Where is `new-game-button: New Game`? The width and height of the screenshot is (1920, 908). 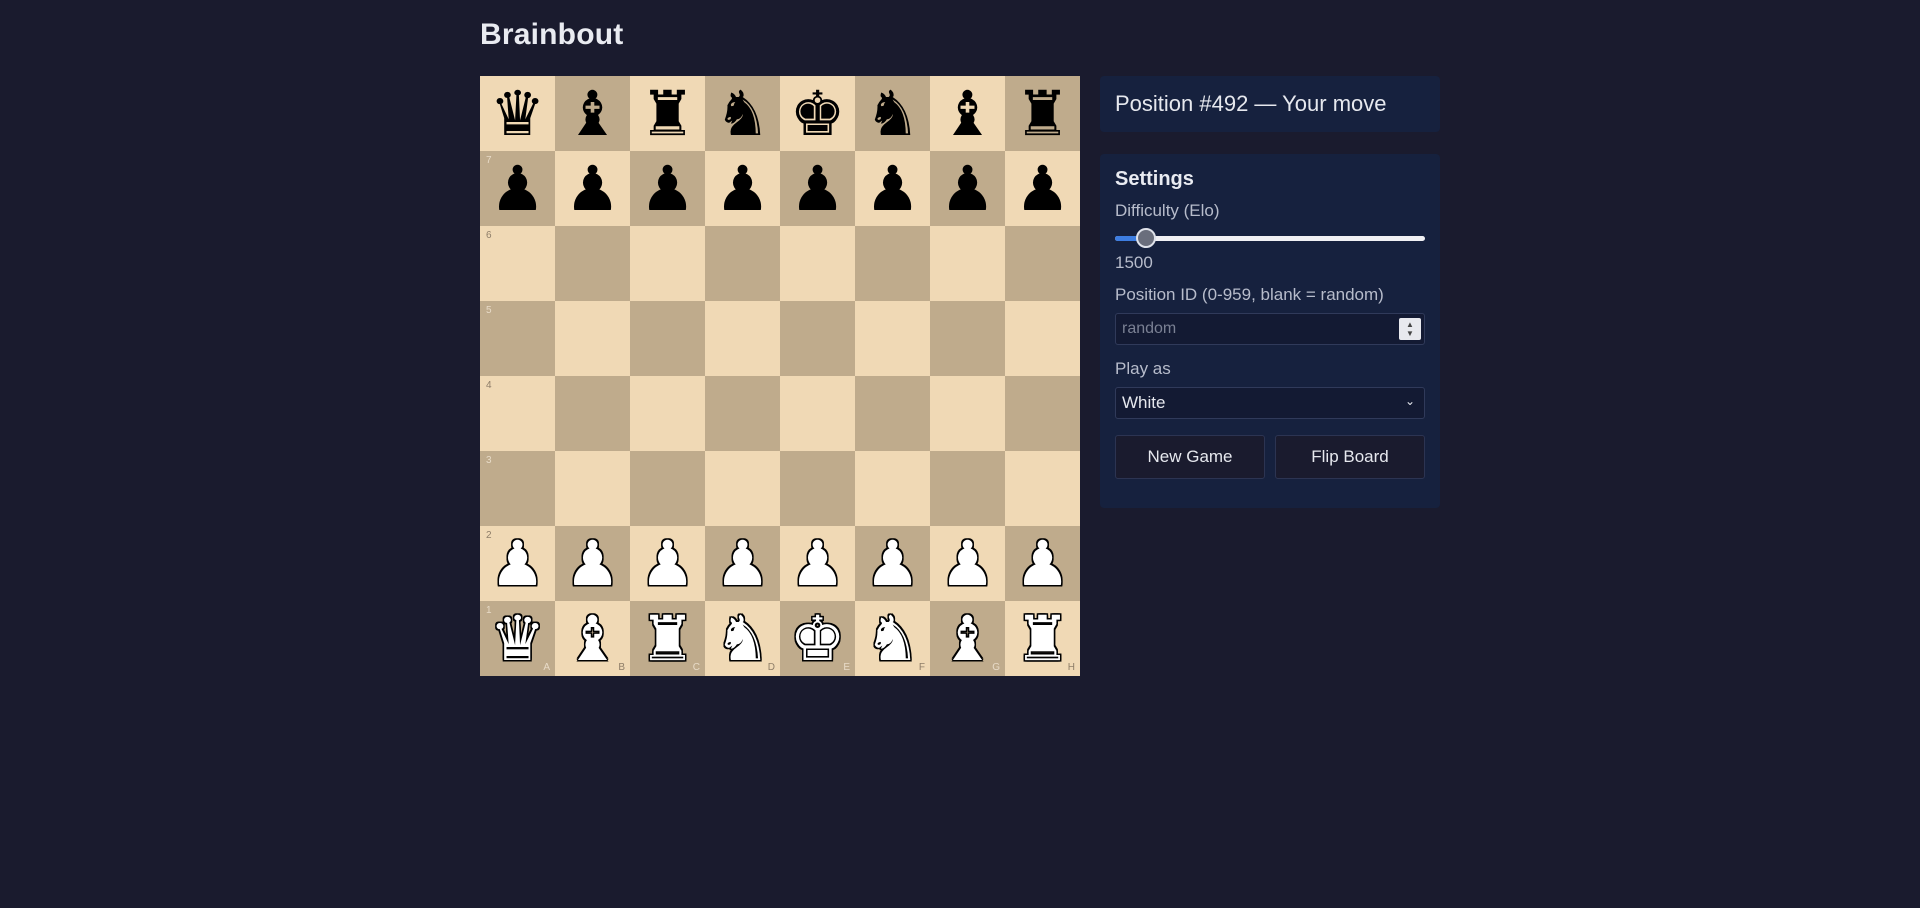 new-game-button: New Game is located at coordinates (1190, 457).